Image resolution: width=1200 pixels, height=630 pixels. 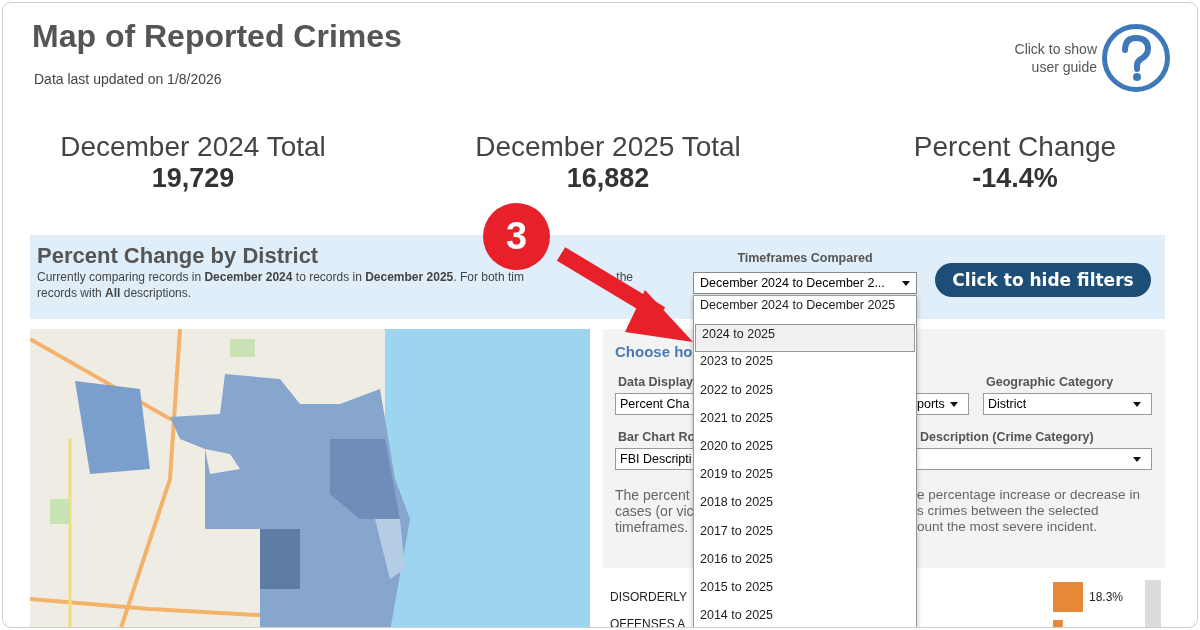 I want to click on dropdown-option: 2014 to 2025, so click(x=805, y=616).